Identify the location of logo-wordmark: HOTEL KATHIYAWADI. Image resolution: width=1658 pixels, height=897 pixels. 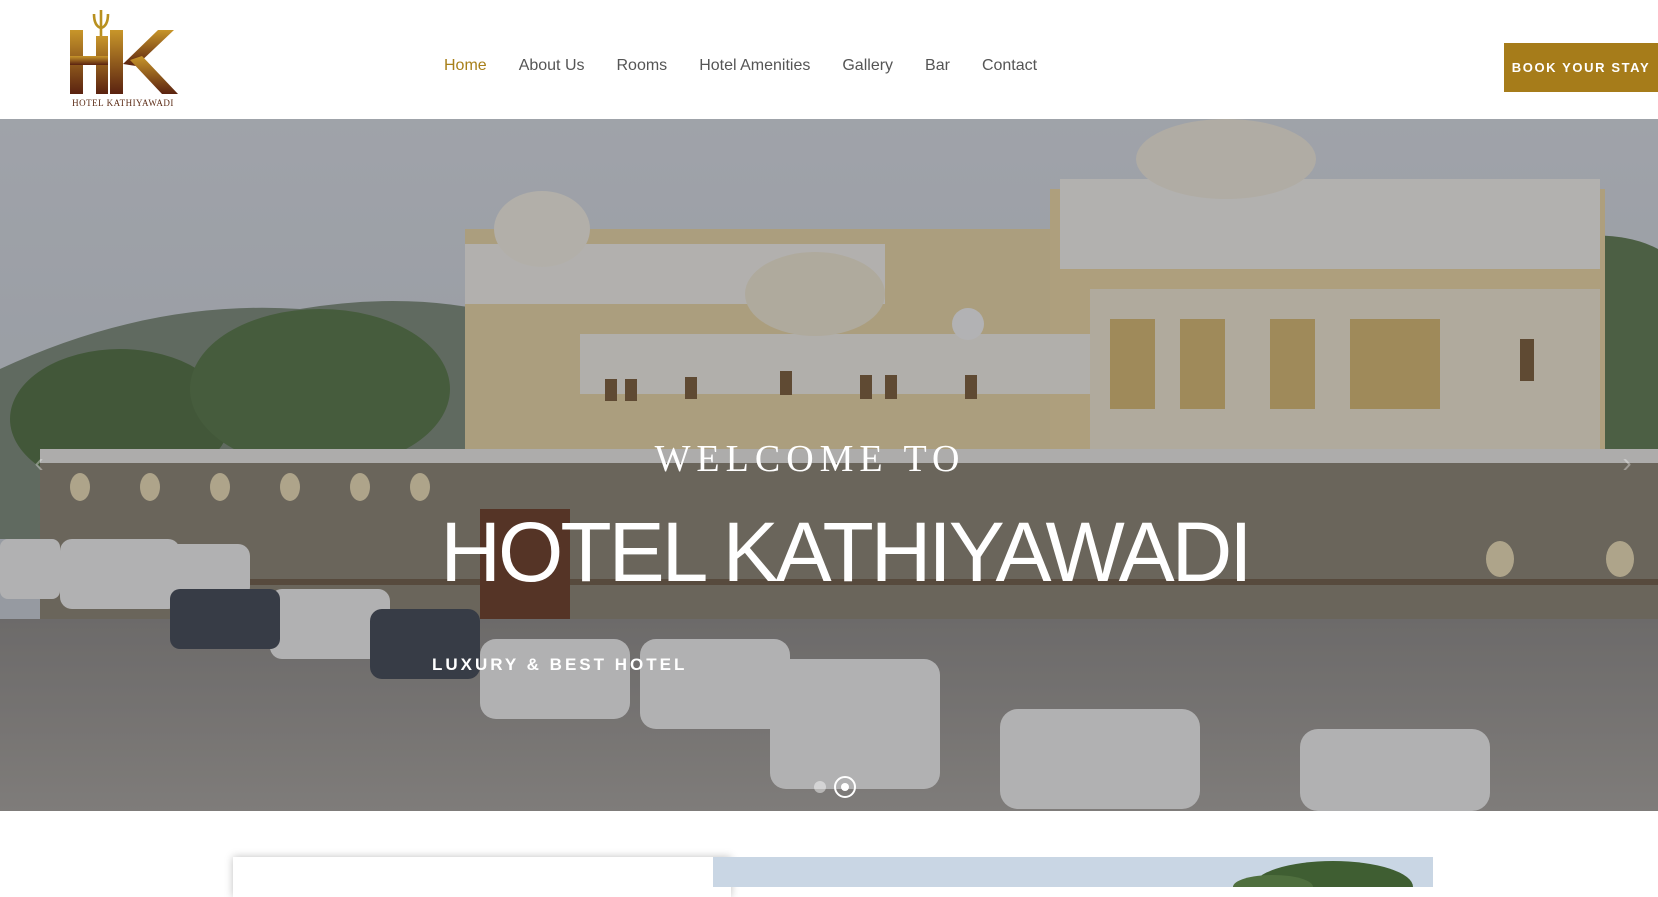
(123, 103).